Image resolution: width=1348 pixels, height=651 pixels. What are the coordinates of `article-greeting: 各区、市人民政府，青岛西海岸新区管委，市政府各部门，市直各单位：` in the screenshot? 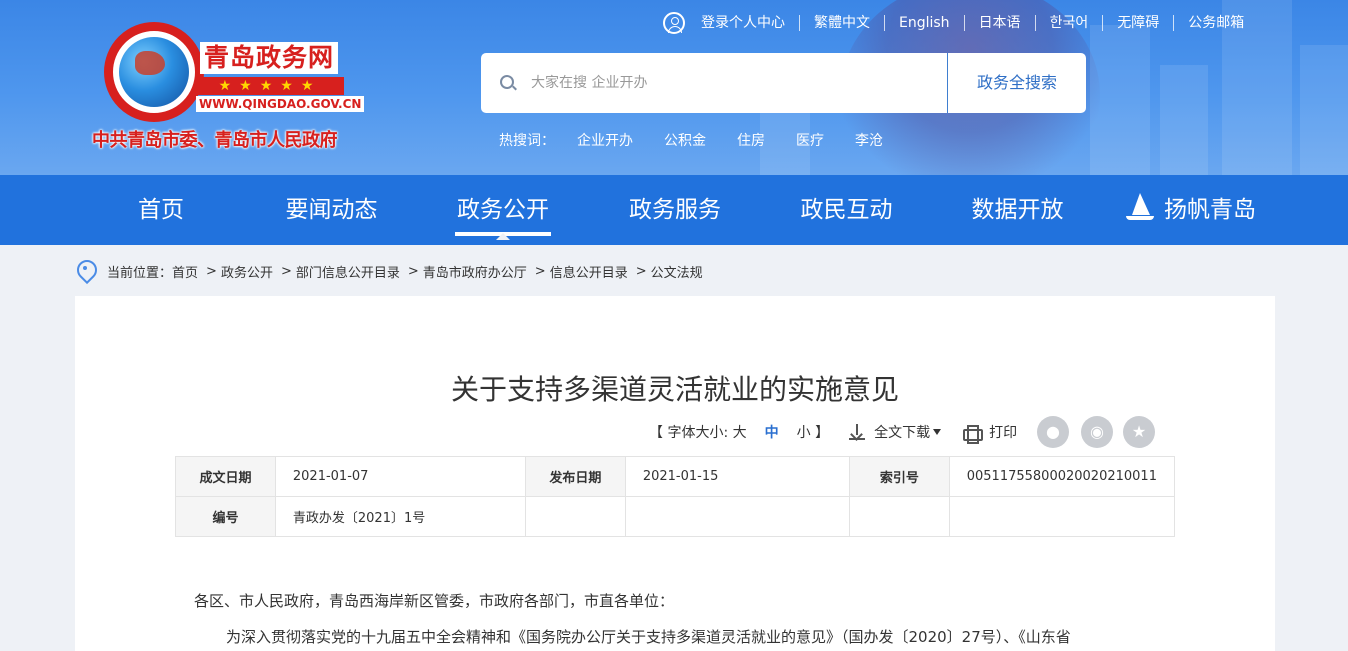 It's located at (434, 601).